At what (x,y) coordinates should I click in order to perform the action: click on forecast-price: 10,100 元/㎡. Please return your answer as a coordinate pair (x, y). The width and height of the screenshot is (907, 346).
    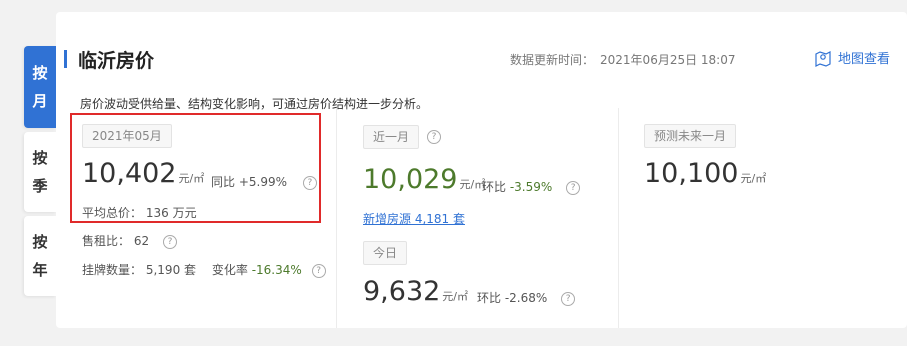
    Looking at the image, I should click on (705, 176).